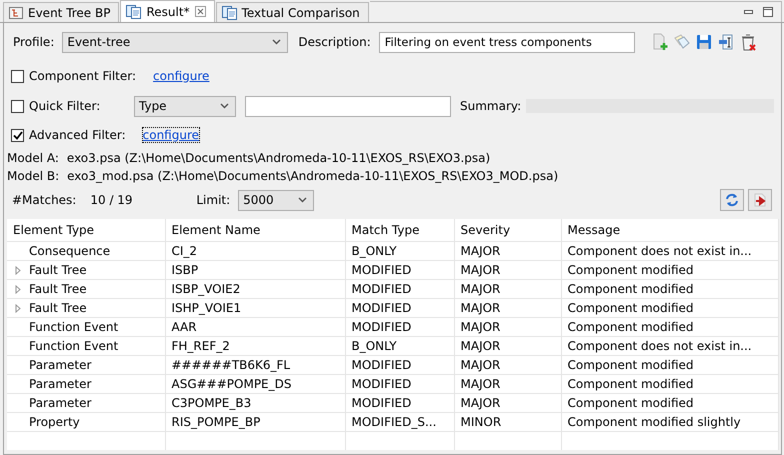 The height and width of the screenshot is (455, 784). What do you see at coordinates (167, 11) in the screenshot?
I see `editor-tab: Result*` at bounding box center [167, 11].